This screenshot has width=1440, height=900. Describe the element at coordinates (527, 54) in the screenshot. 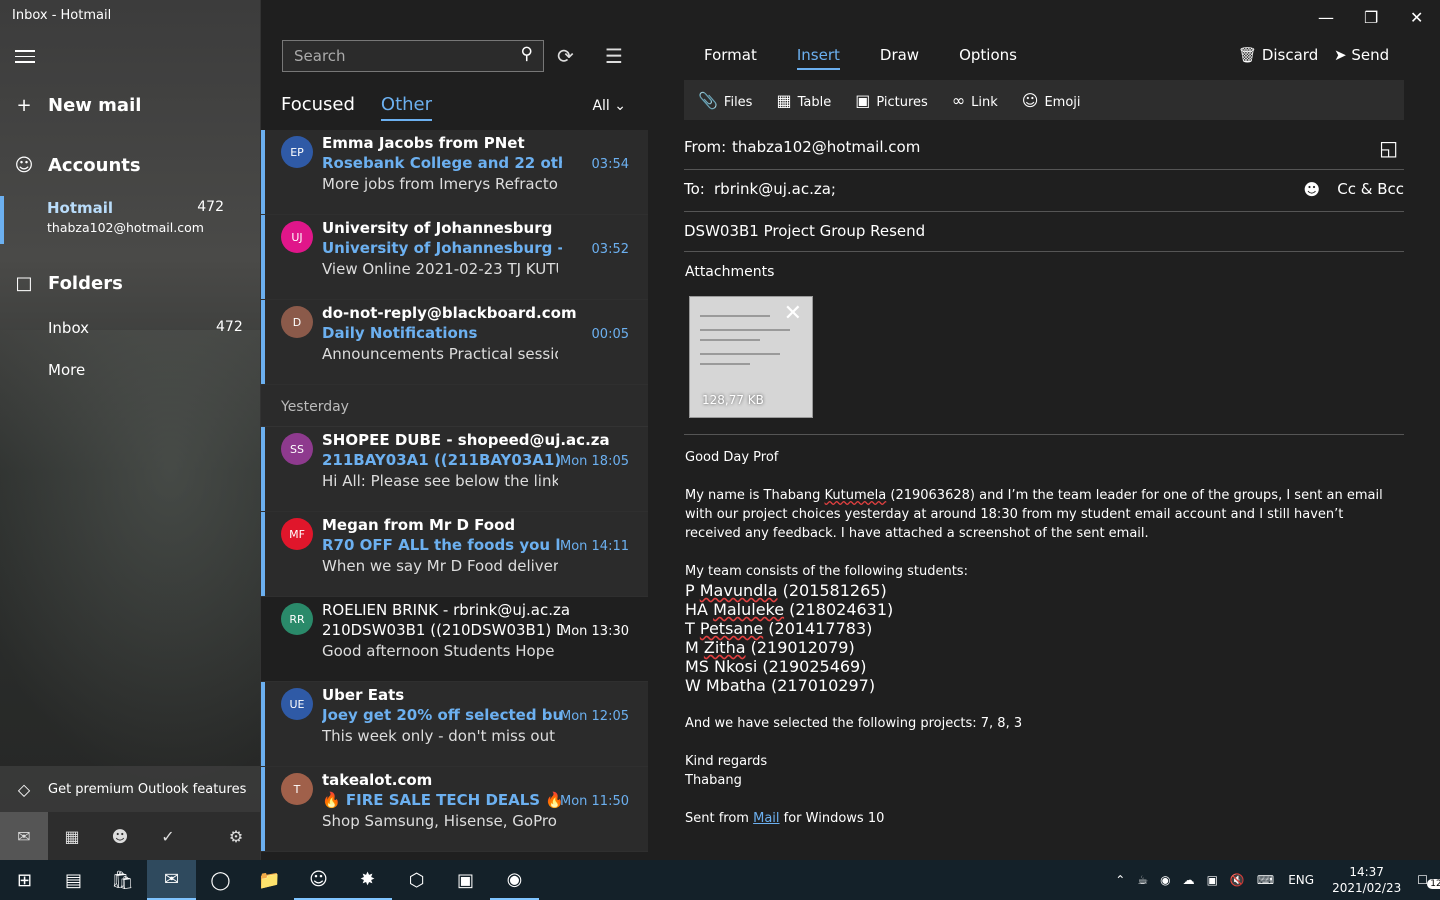

I see `search-icon: ⚲` at that location.